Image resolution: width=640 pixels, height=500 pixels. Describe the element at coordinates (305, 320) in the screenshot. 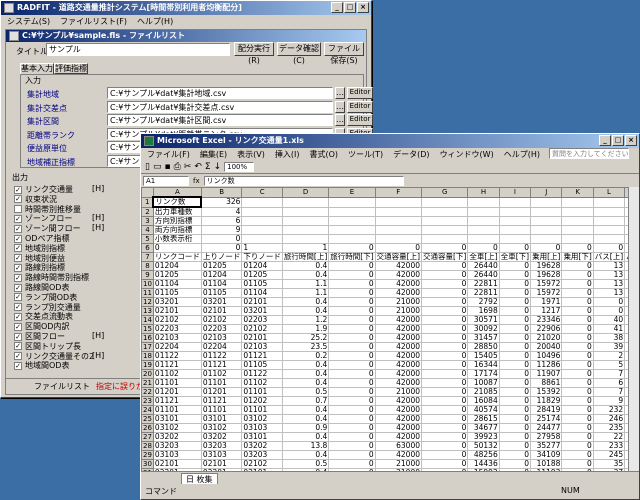

I see `cell: 1.2` at that location.